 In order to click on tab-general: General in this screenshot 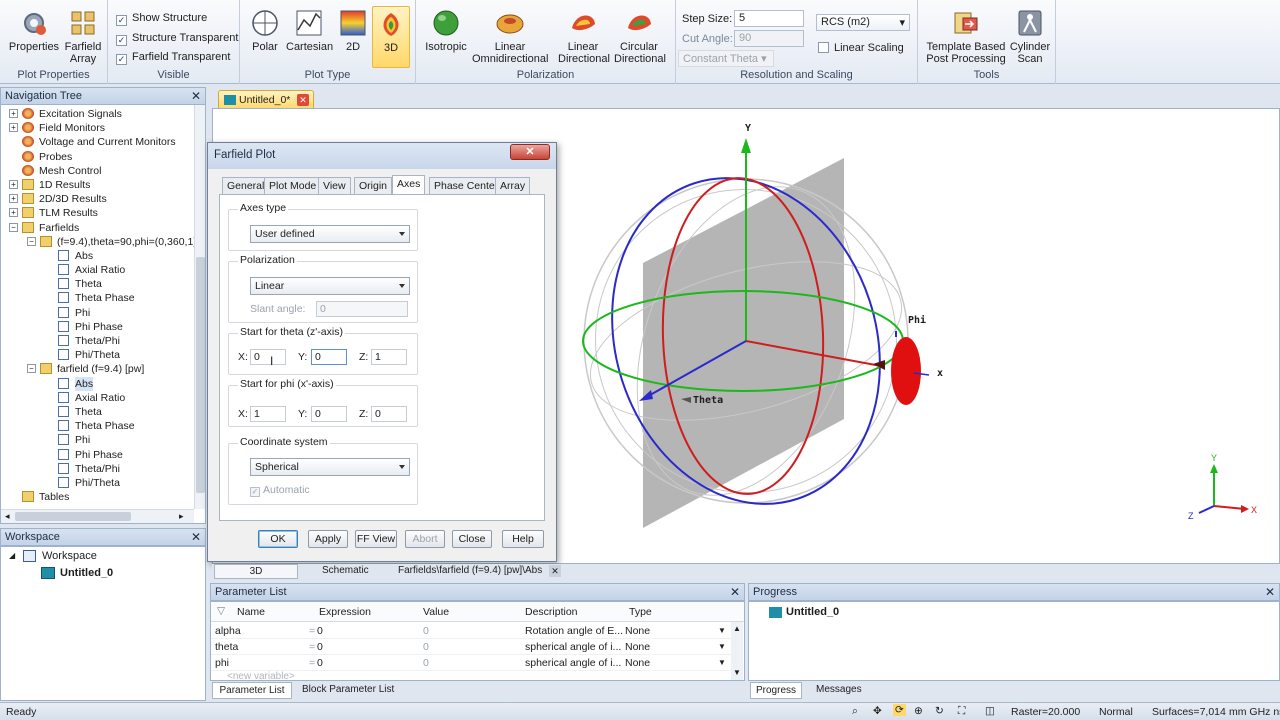, I will do `click(246, 185)`.